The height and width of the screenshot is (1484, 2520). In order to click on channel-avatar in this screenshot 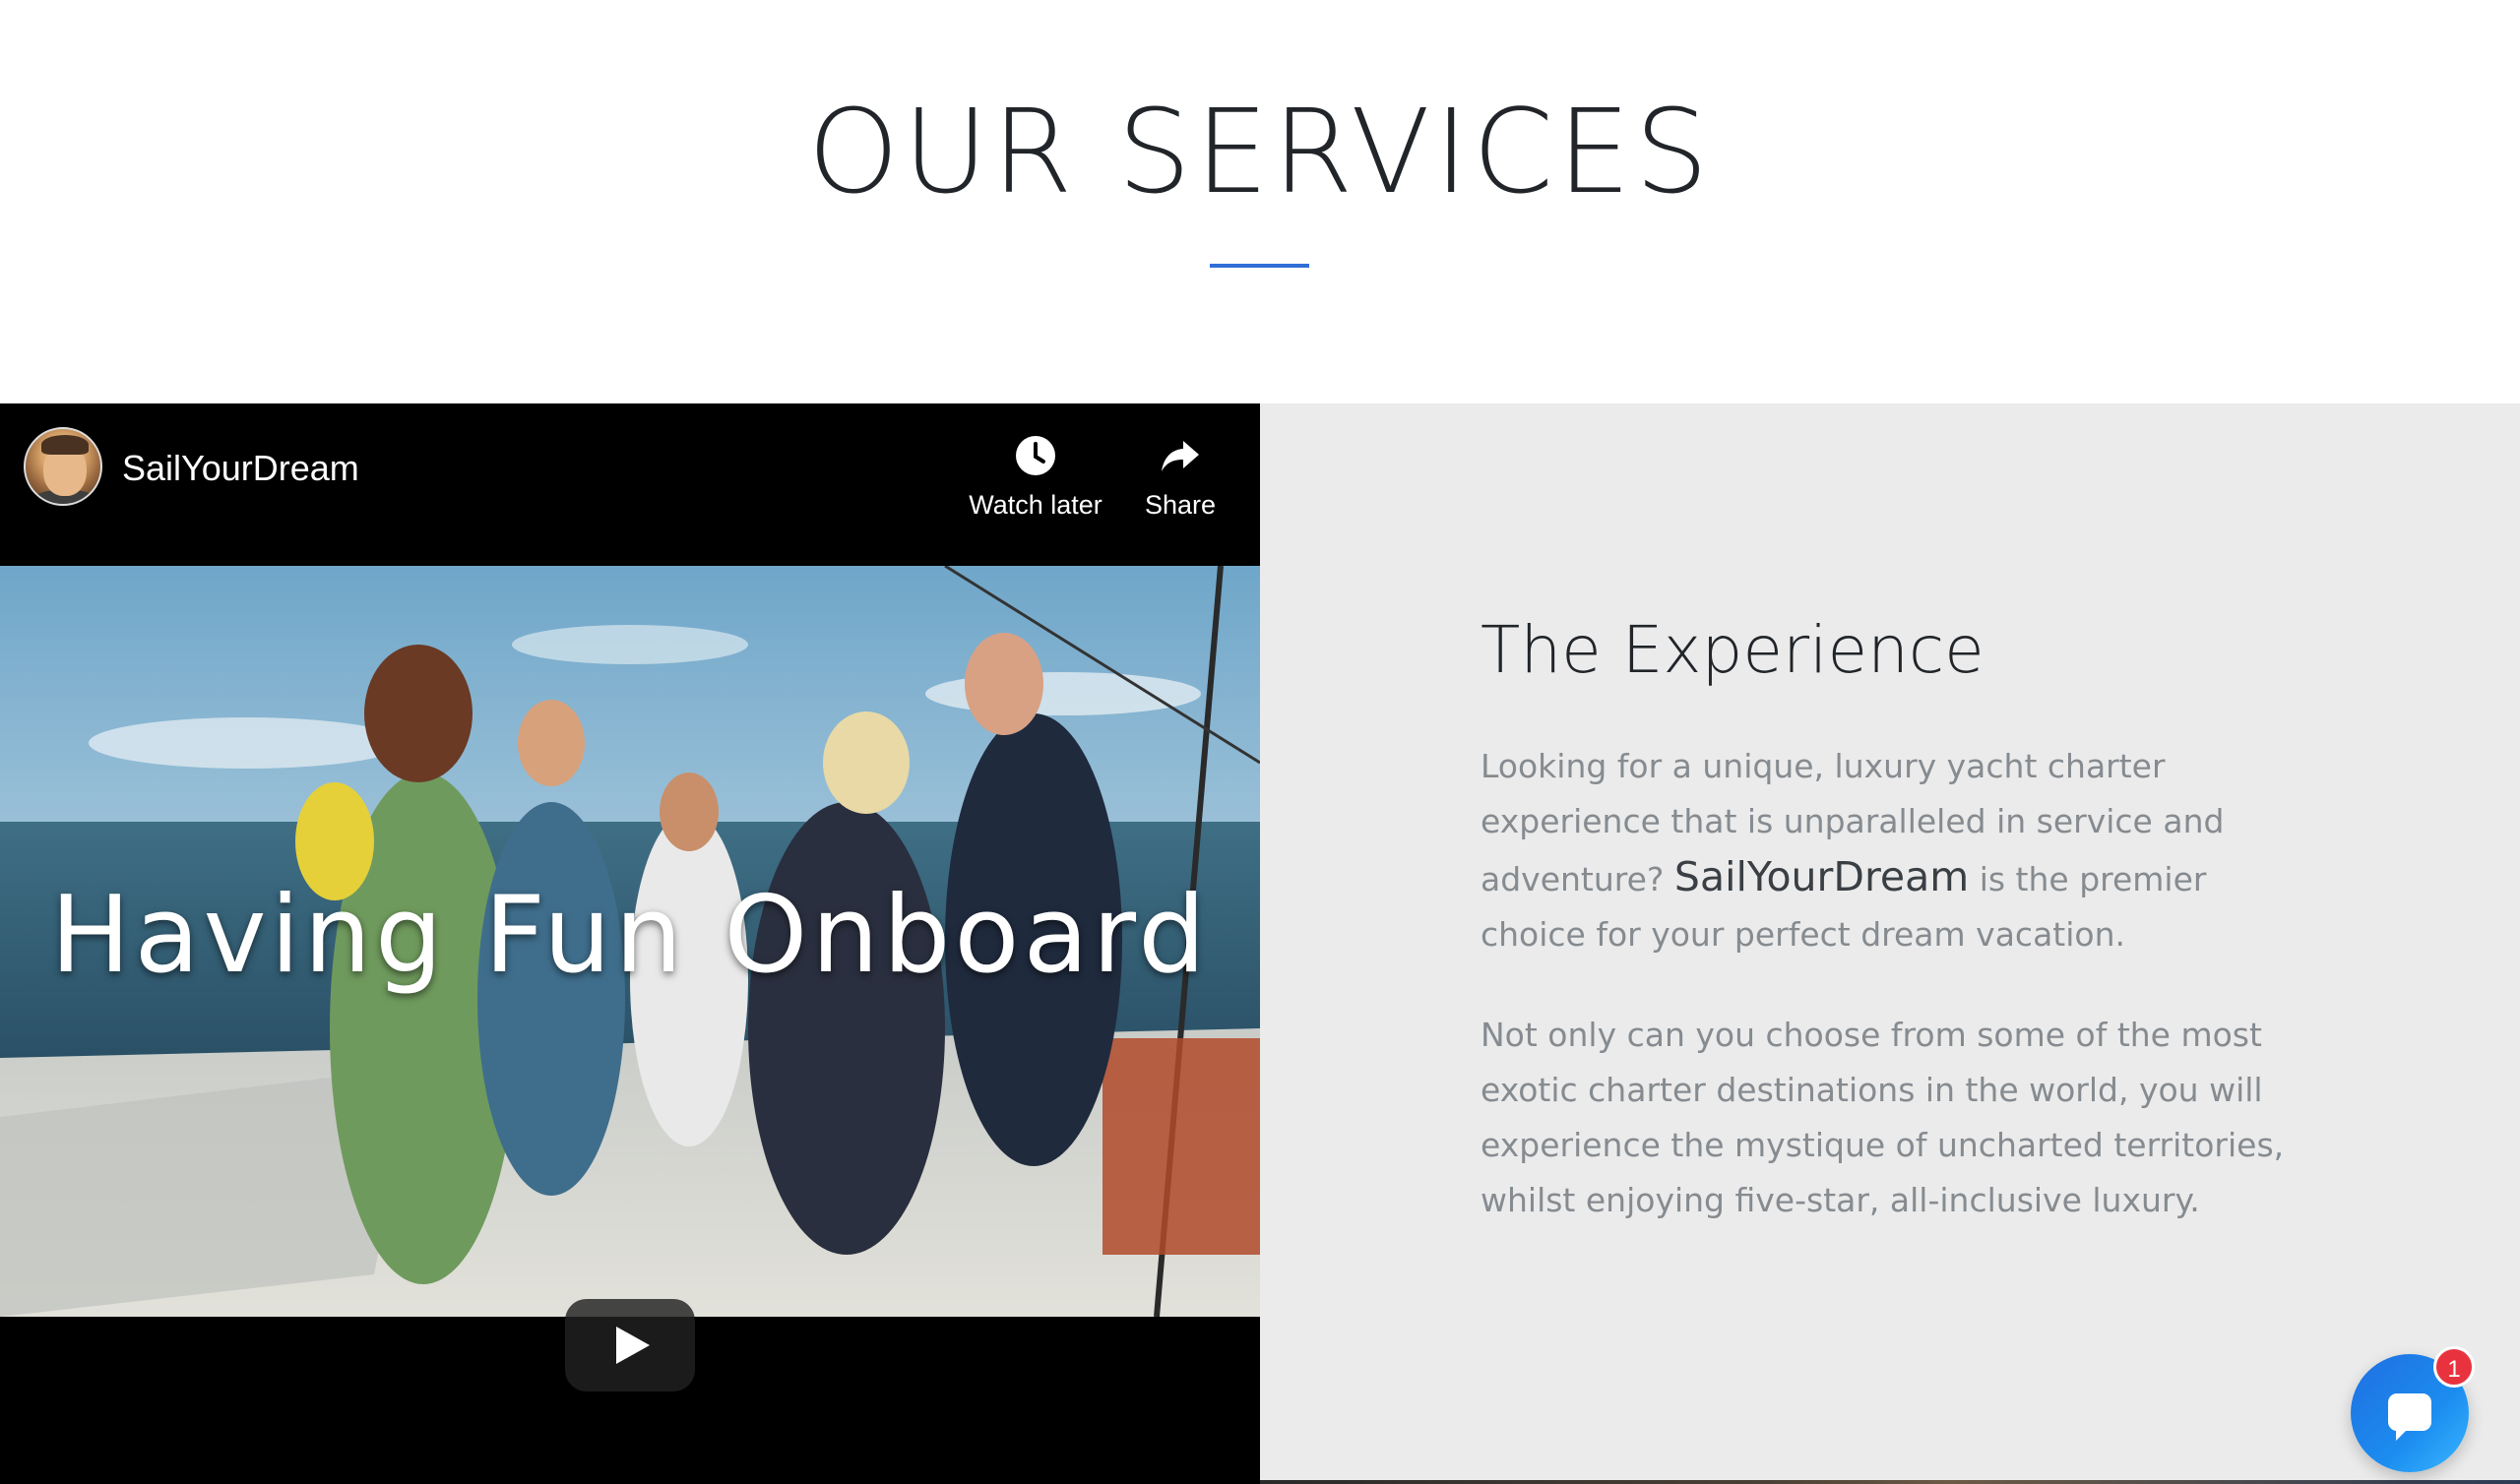, I will do `click(63, 466)`.